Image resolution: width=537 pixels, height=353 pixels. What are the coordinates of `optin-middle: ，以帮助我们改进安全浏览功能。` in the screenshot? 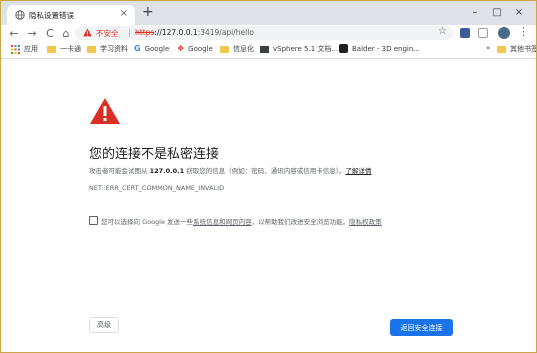 It's located at (300, 222).